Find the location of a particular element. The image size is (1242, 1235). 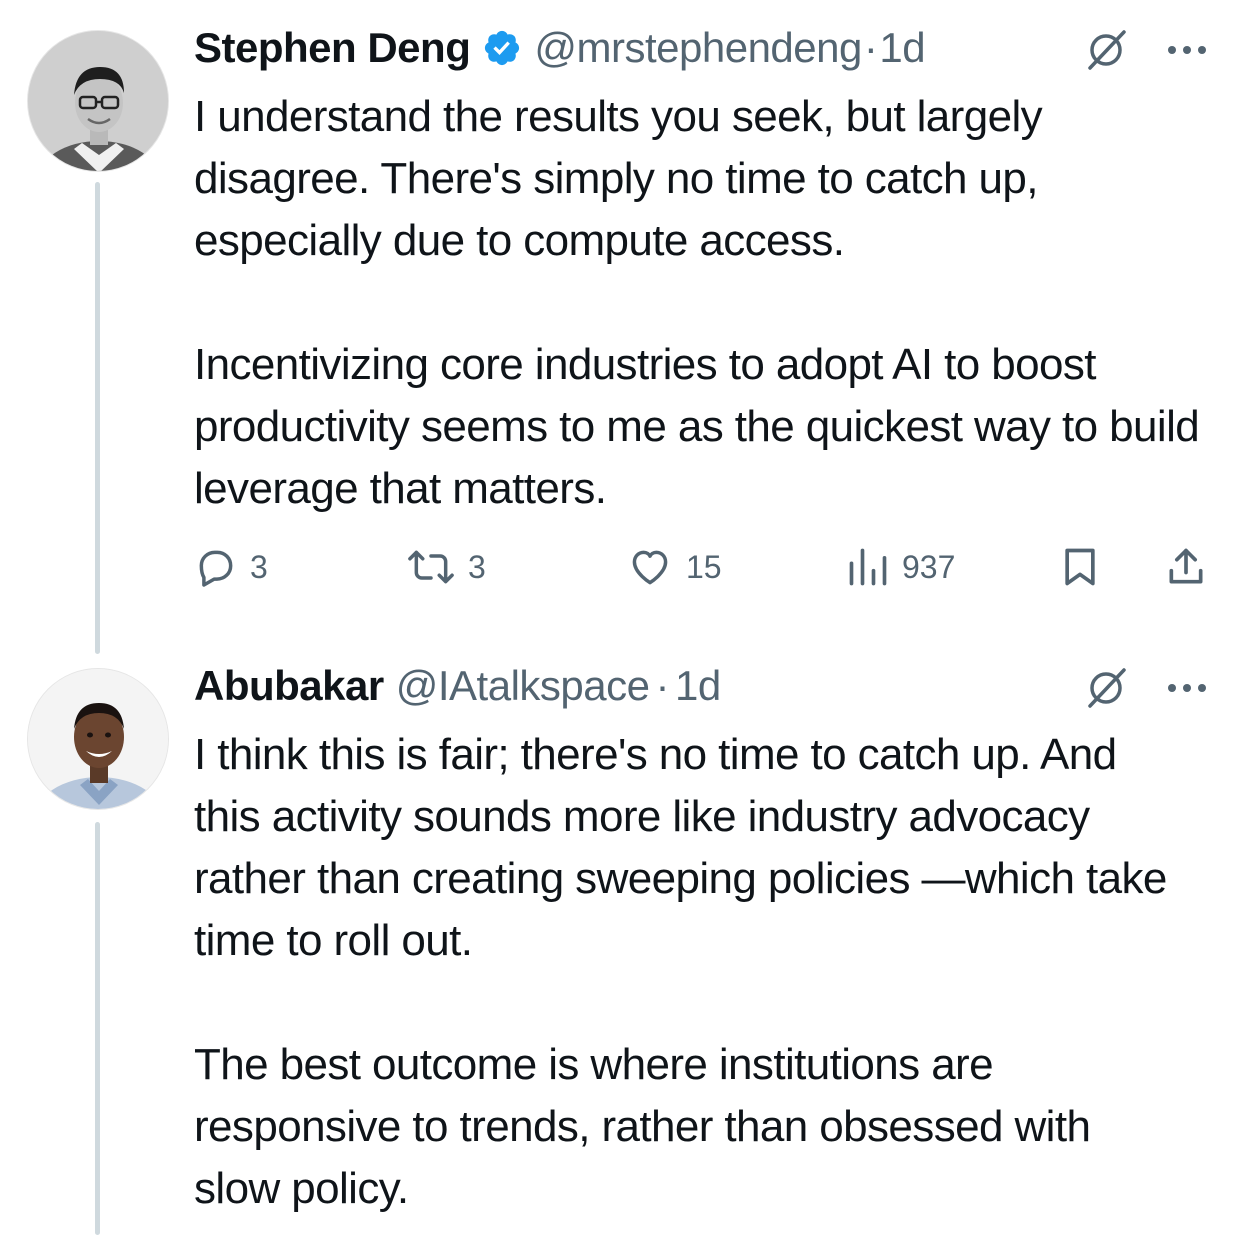

repost-count: 3 is located at coordinates (477, 566).